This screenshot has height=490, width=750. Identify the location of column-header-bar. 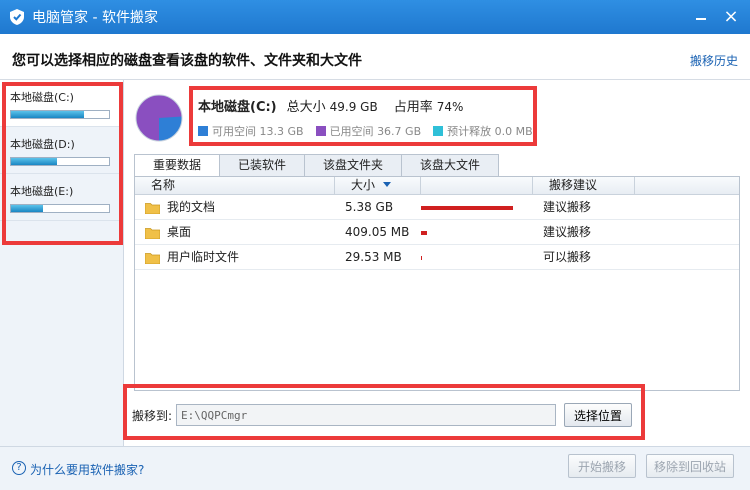
(477, 185).